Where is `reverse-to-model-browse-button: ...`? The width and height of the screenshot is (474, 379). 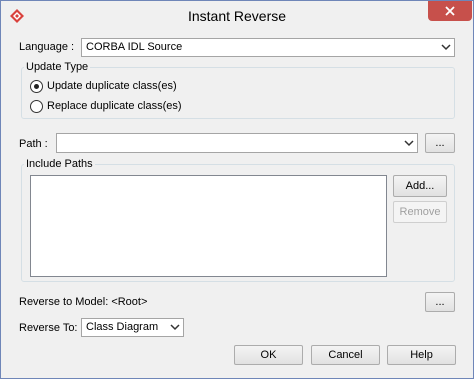
reverse-to-model-browse-button: ... is located at coordinates (440, 302).